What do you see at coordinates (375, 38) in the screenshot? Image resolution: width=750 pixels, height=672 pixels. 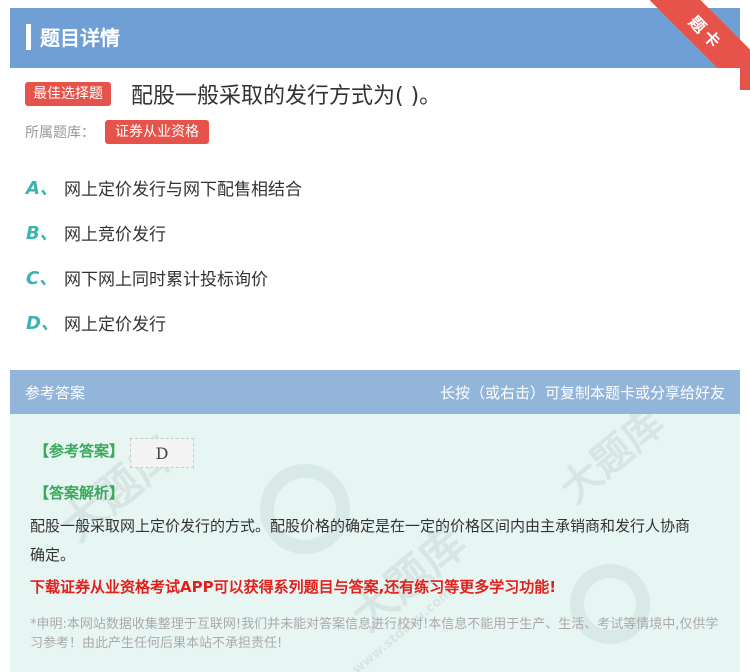 I see `header-bar: 题目详情` at bounding box center [375, 38].